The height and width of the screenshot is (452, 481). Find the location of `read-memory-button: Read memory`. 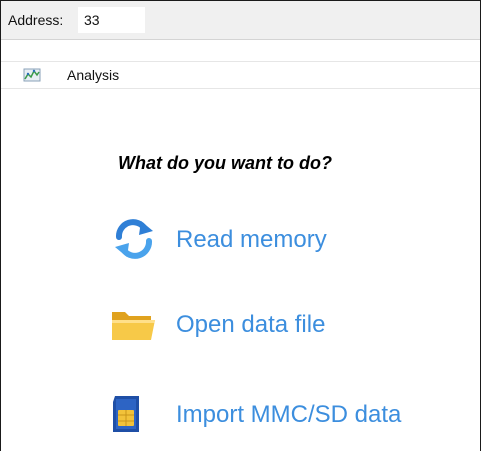

read-memory-button: Read memory is located at coordinates (234, 239).